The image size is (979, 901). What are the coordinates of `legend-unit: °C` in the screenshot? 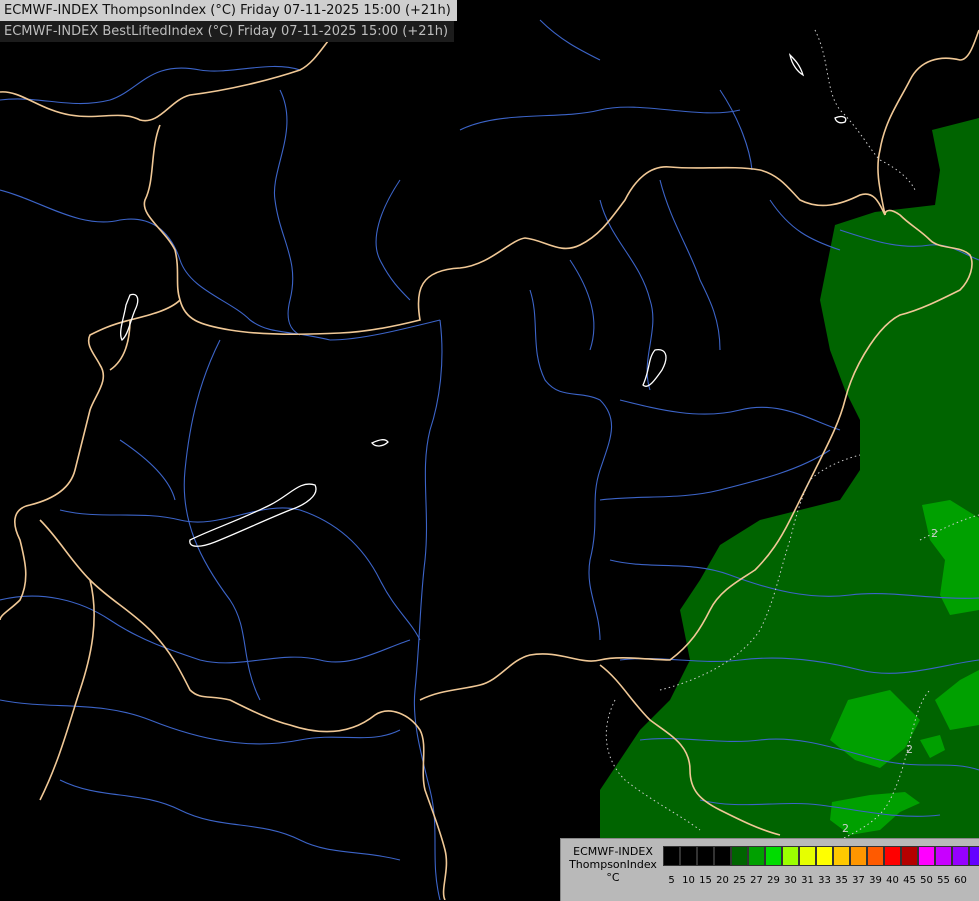 It's located at (613, 877).